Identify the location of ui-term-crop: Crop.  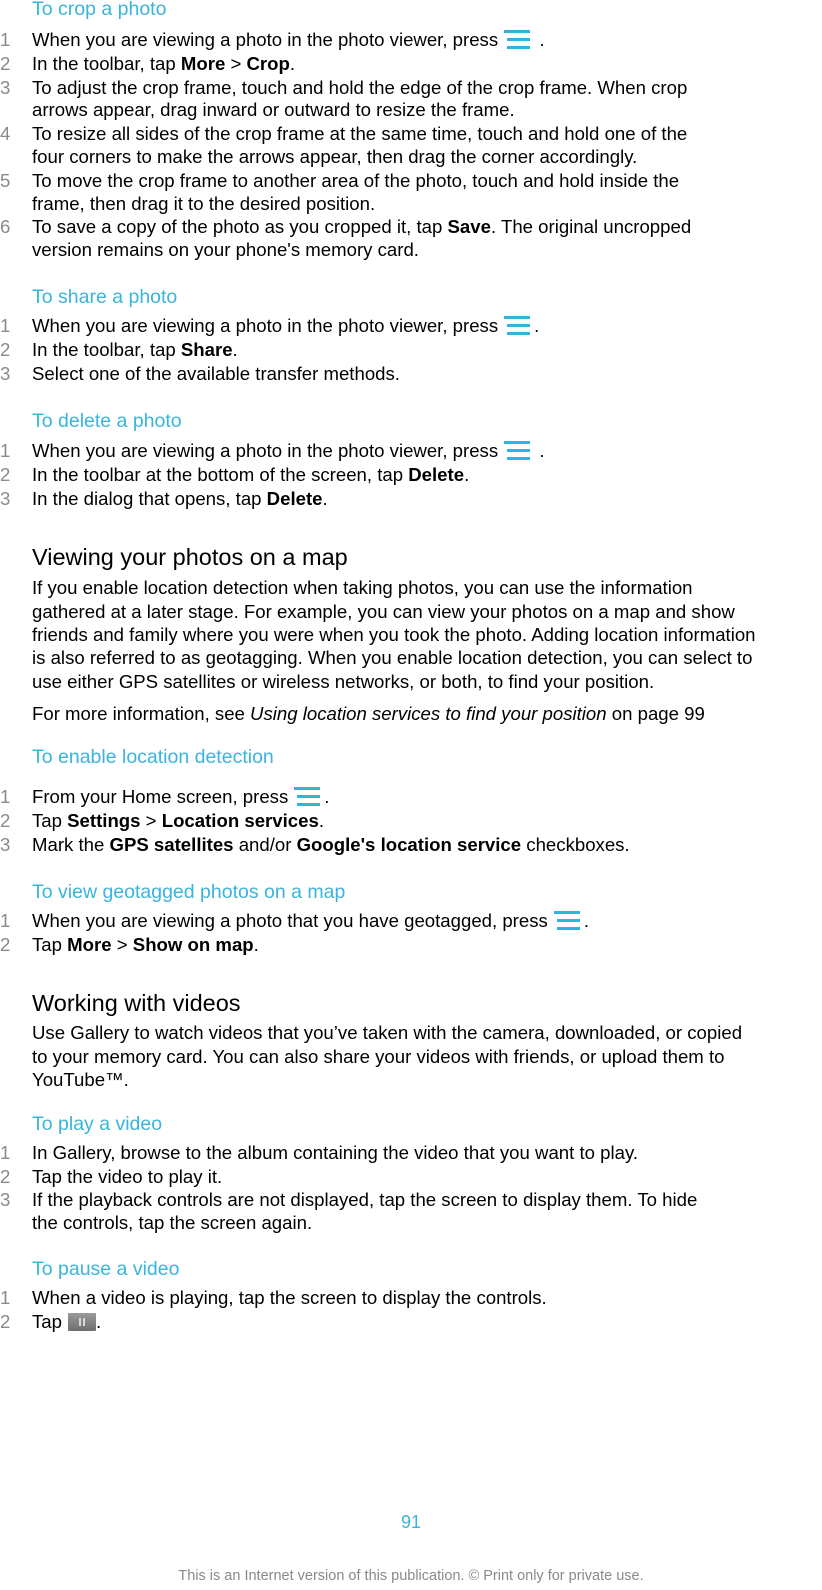
(268, 63).